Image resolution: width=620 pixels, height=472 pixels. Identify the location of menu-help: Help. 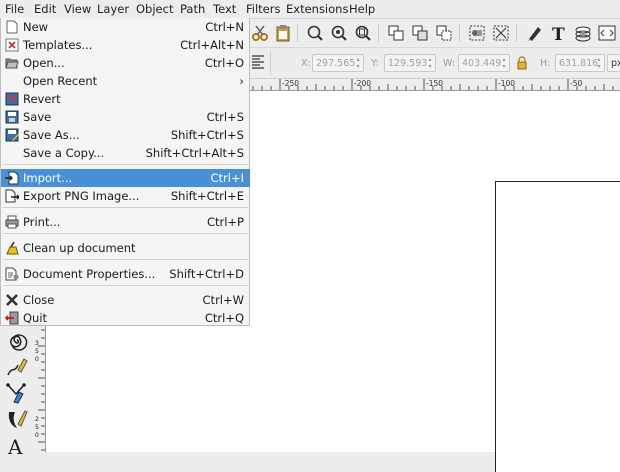
(362, 9).